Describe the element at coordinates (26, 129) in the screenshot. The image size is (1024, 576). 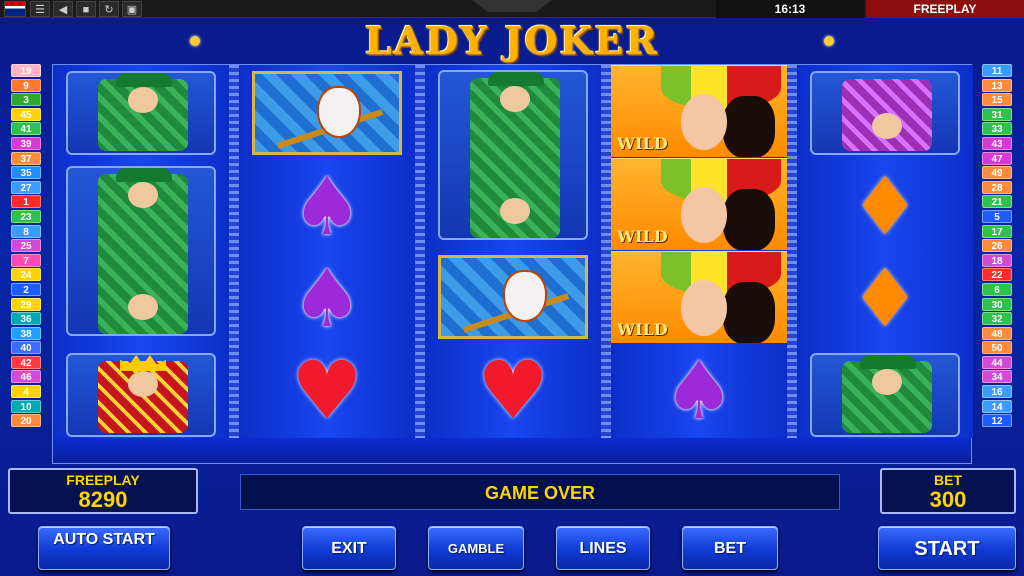
I see `payline-badge: 41` at that location.